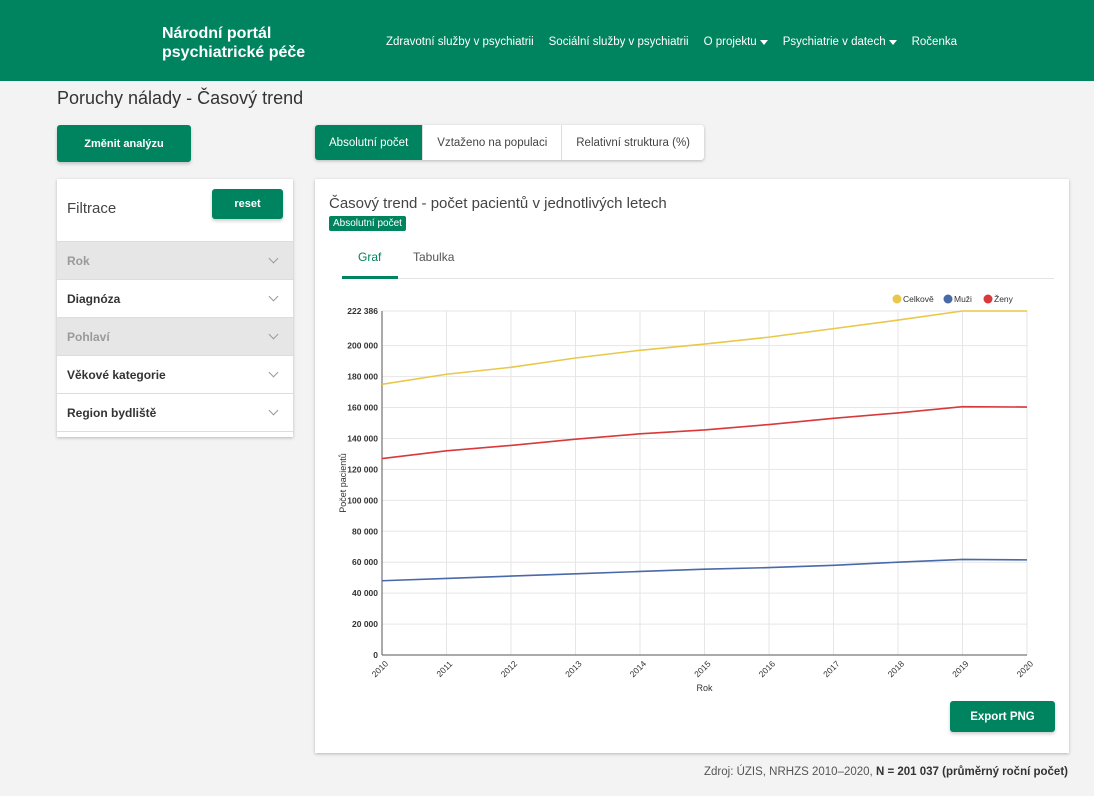 This screenshot has height=796, width=1094. I want to click on source-text: Zdroj: ÚZIS, NRHZS 2010–2020,, so click(790, 772).